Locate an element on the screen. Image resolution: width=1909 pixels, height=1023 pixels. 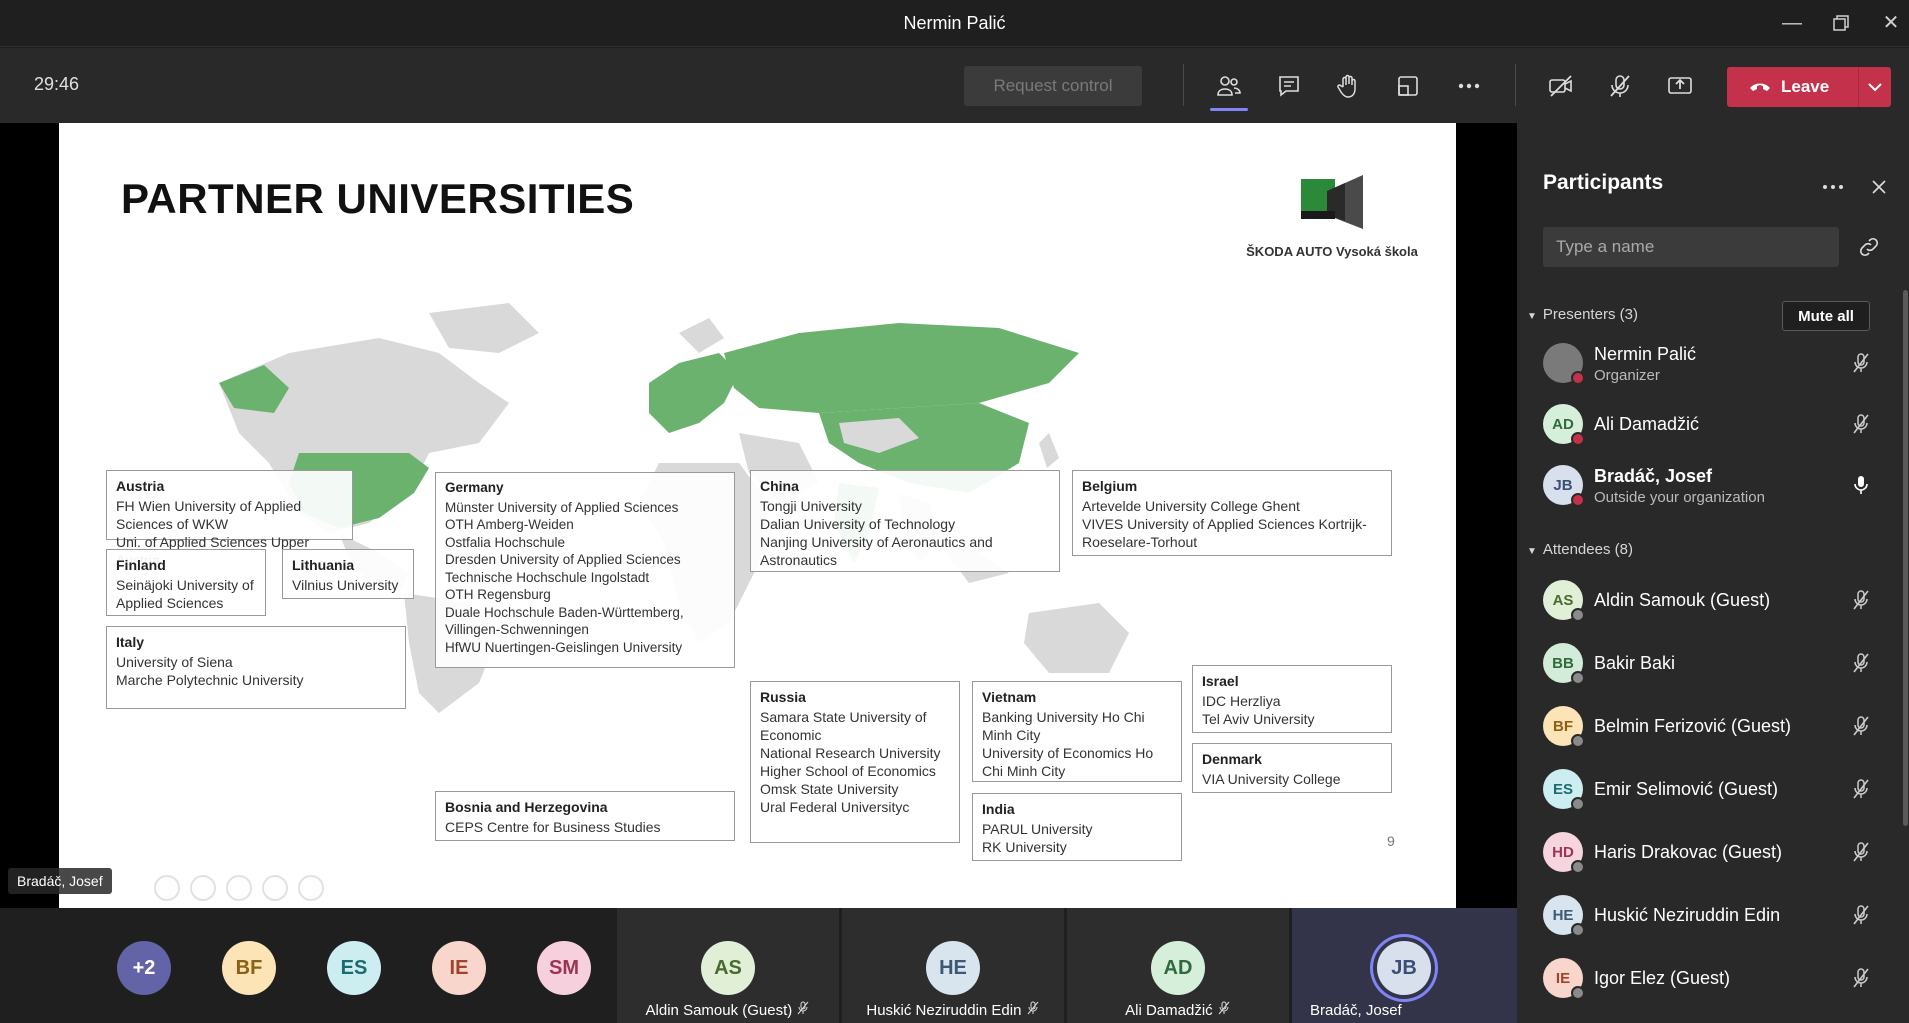
camera-off-icon is located at coordinates (1561, 86).